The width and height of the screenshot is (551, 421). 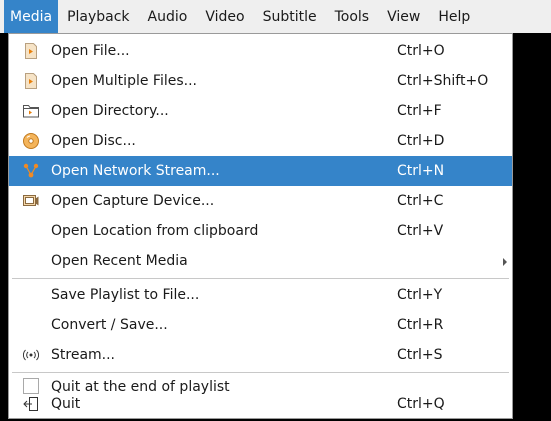 I want to click on folder-icon, so click(x=31, y=111).